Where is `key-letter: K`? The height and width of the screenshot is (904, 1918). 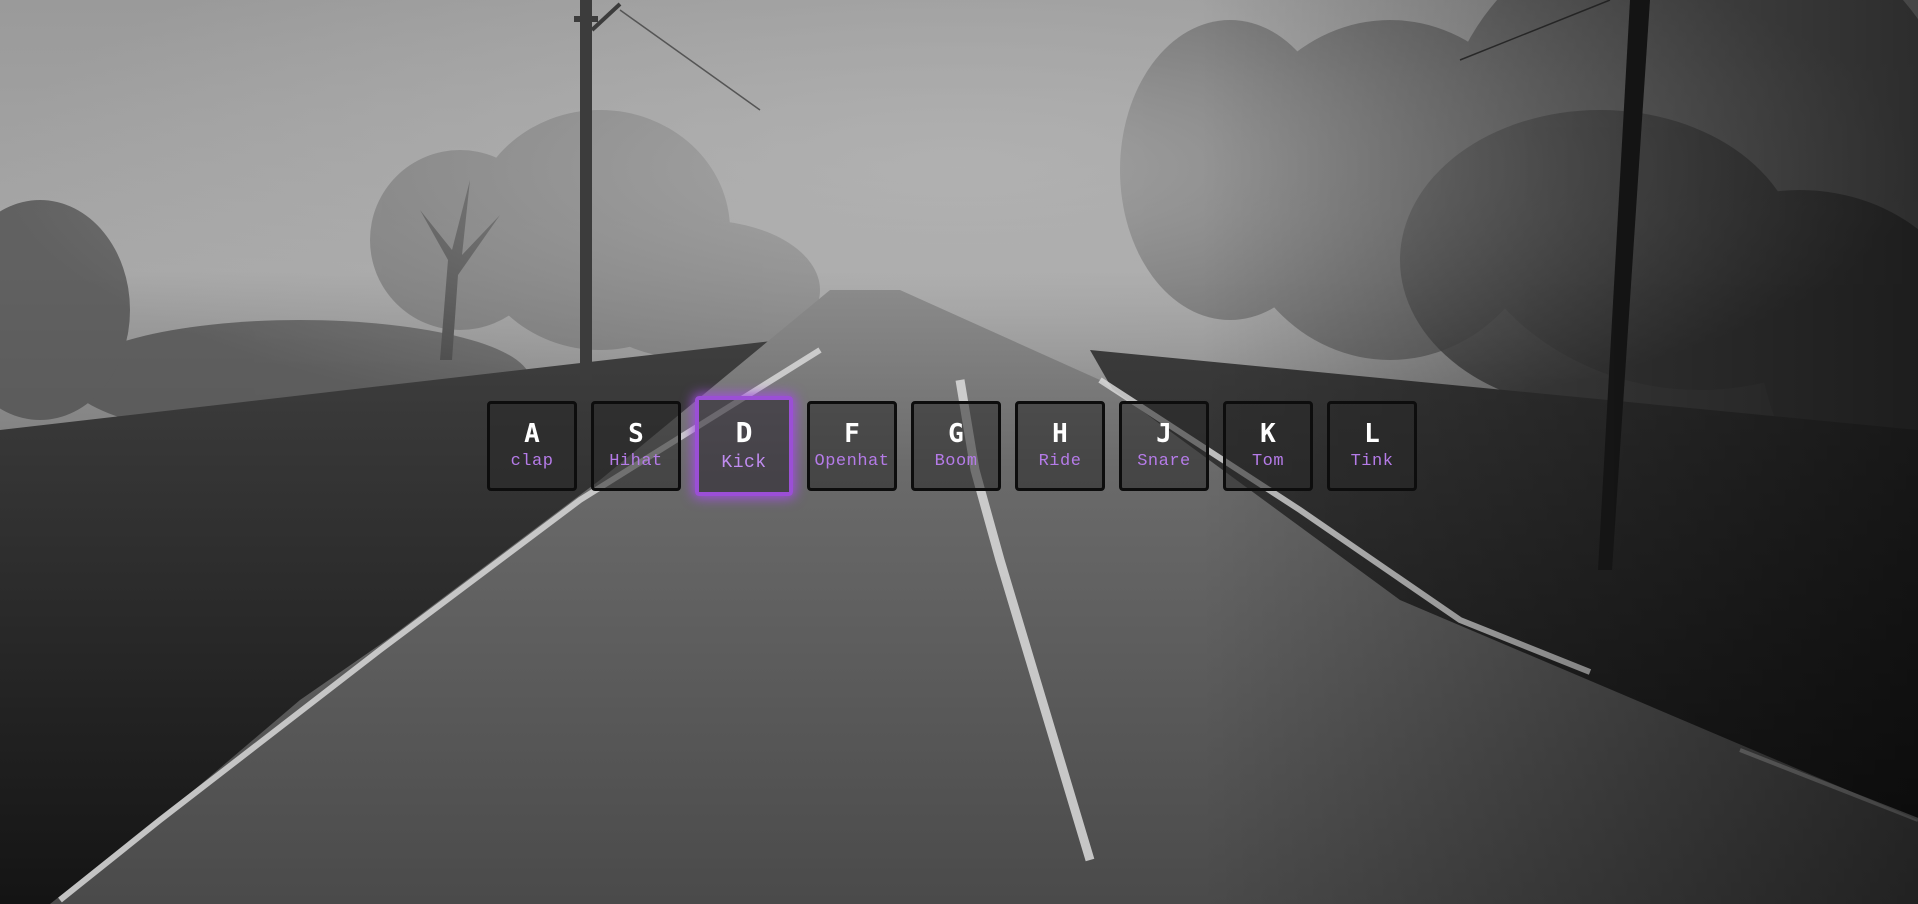
key-letter: K is located at coordinates (1268, 434).